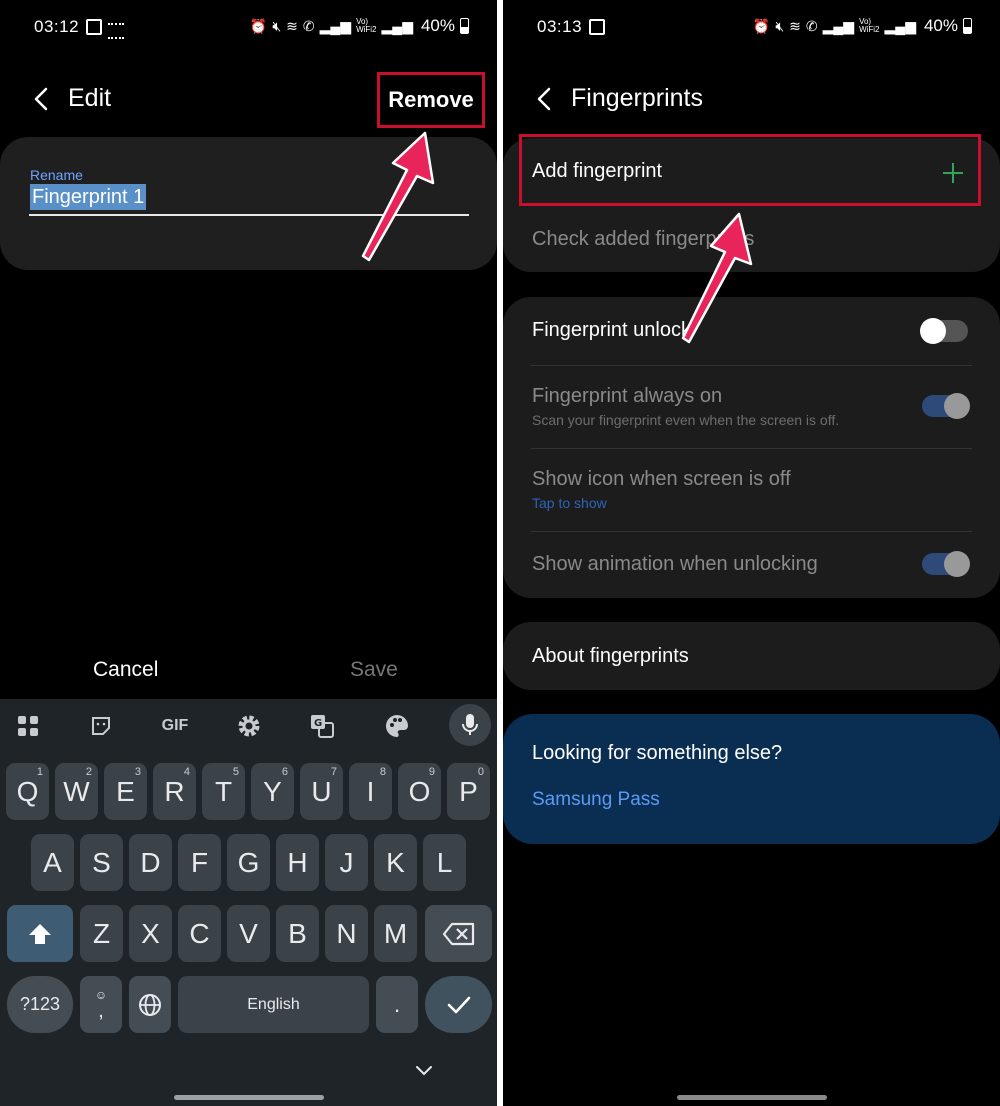 The width and height of the screenshot is (1000, 1106). Describe the element at coordinates (838, 25) in the screenshot. I see `signal-icon: ▂▄▆` at that location.